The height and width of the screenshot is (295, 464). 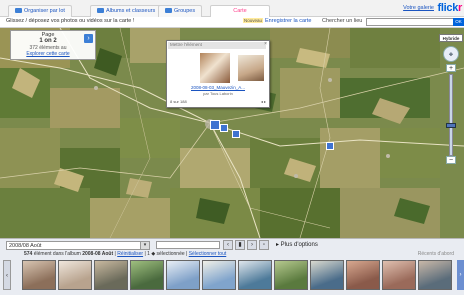 What do you see at coordinates (48, 41) in the screenshot?
I see `pager-value: 1 on 2` at bounding box center [48, 41].